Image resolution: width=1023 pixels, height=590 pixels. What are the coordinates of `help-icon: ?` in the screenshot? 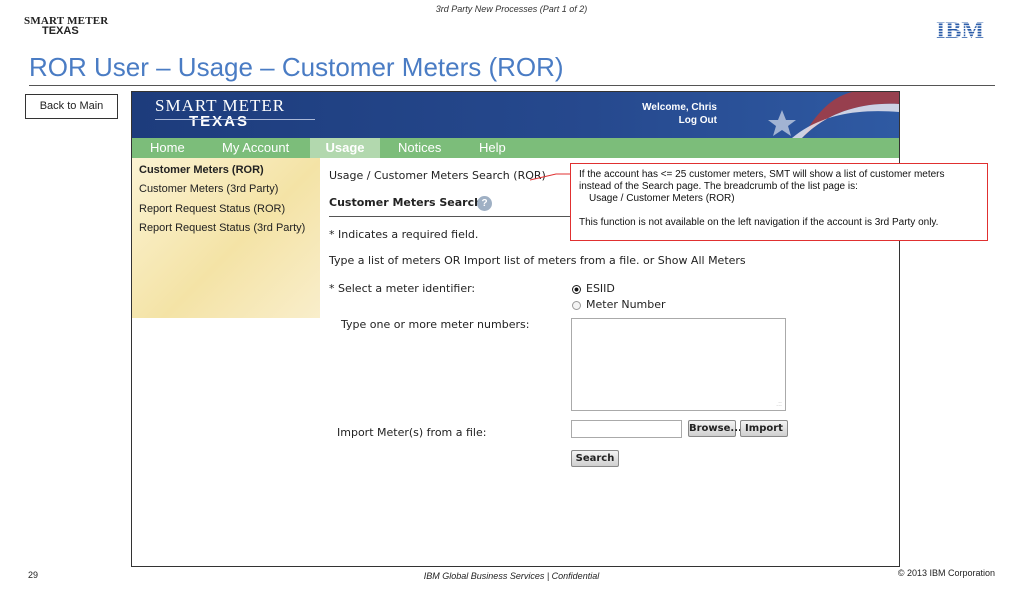 It's located at (484, 203).